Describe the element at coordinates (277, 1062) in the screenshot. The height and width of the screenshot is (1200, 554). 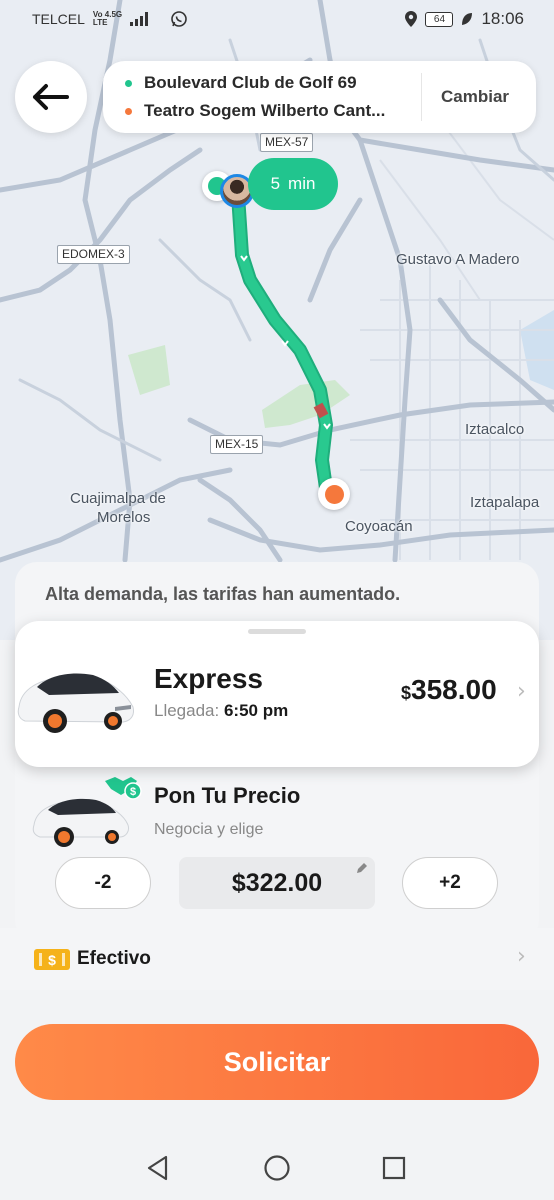
I see `request-ride-button: Solicitar` at that location.